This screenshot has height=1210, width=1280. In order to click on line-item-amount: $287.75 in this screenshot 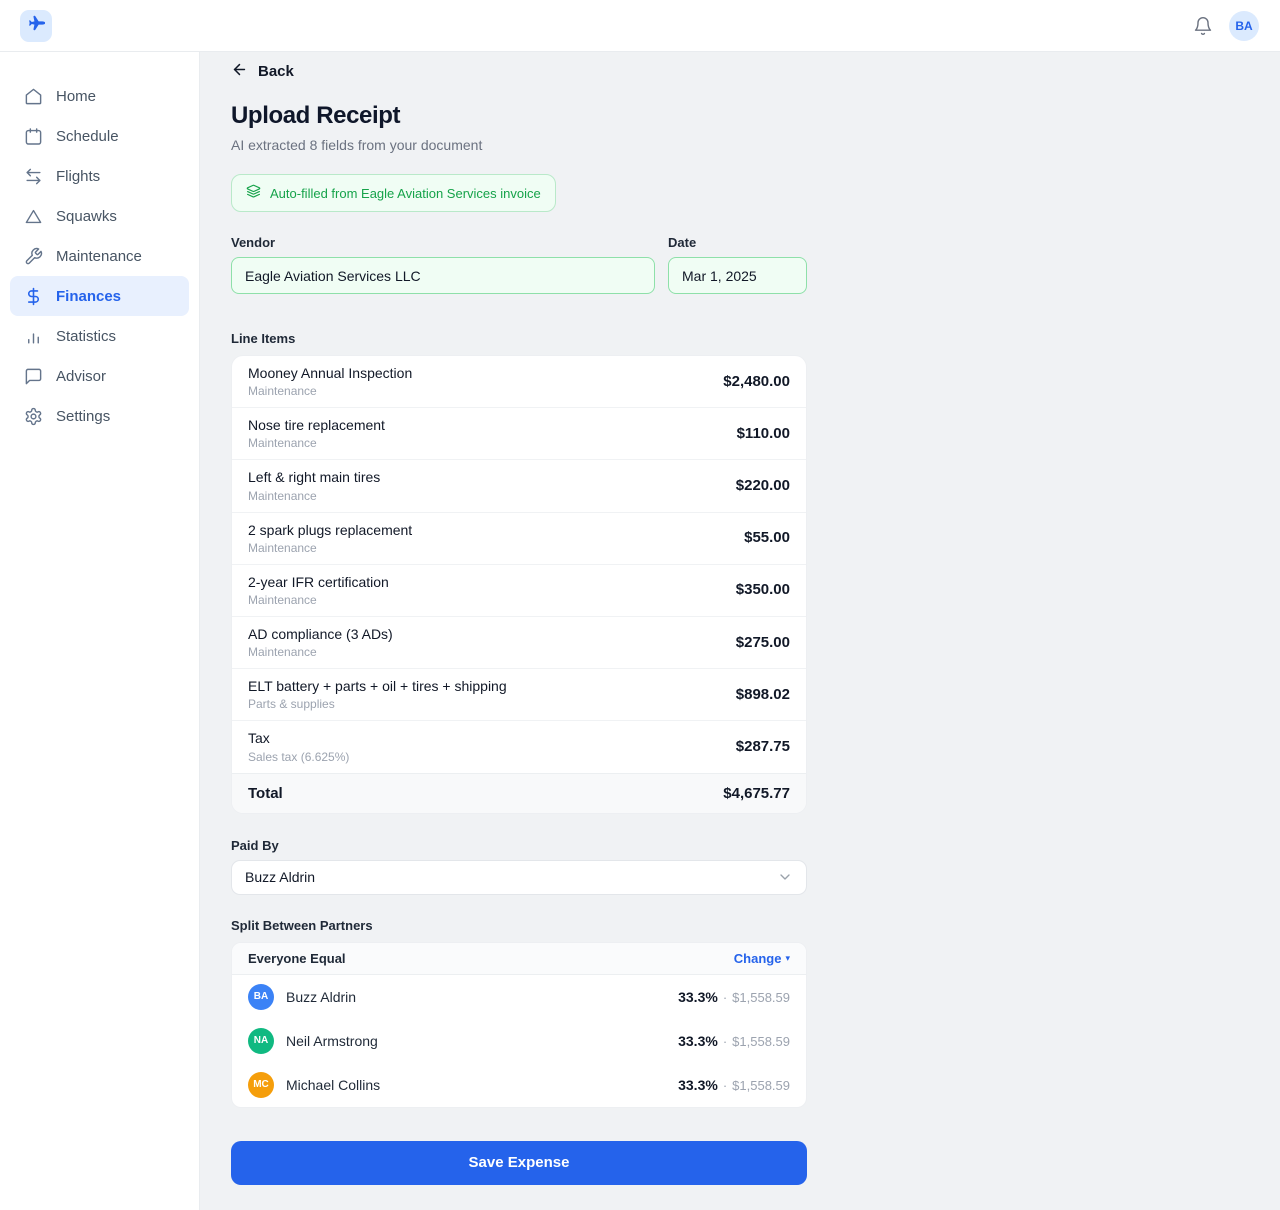, I will do `click(762, 746)`.